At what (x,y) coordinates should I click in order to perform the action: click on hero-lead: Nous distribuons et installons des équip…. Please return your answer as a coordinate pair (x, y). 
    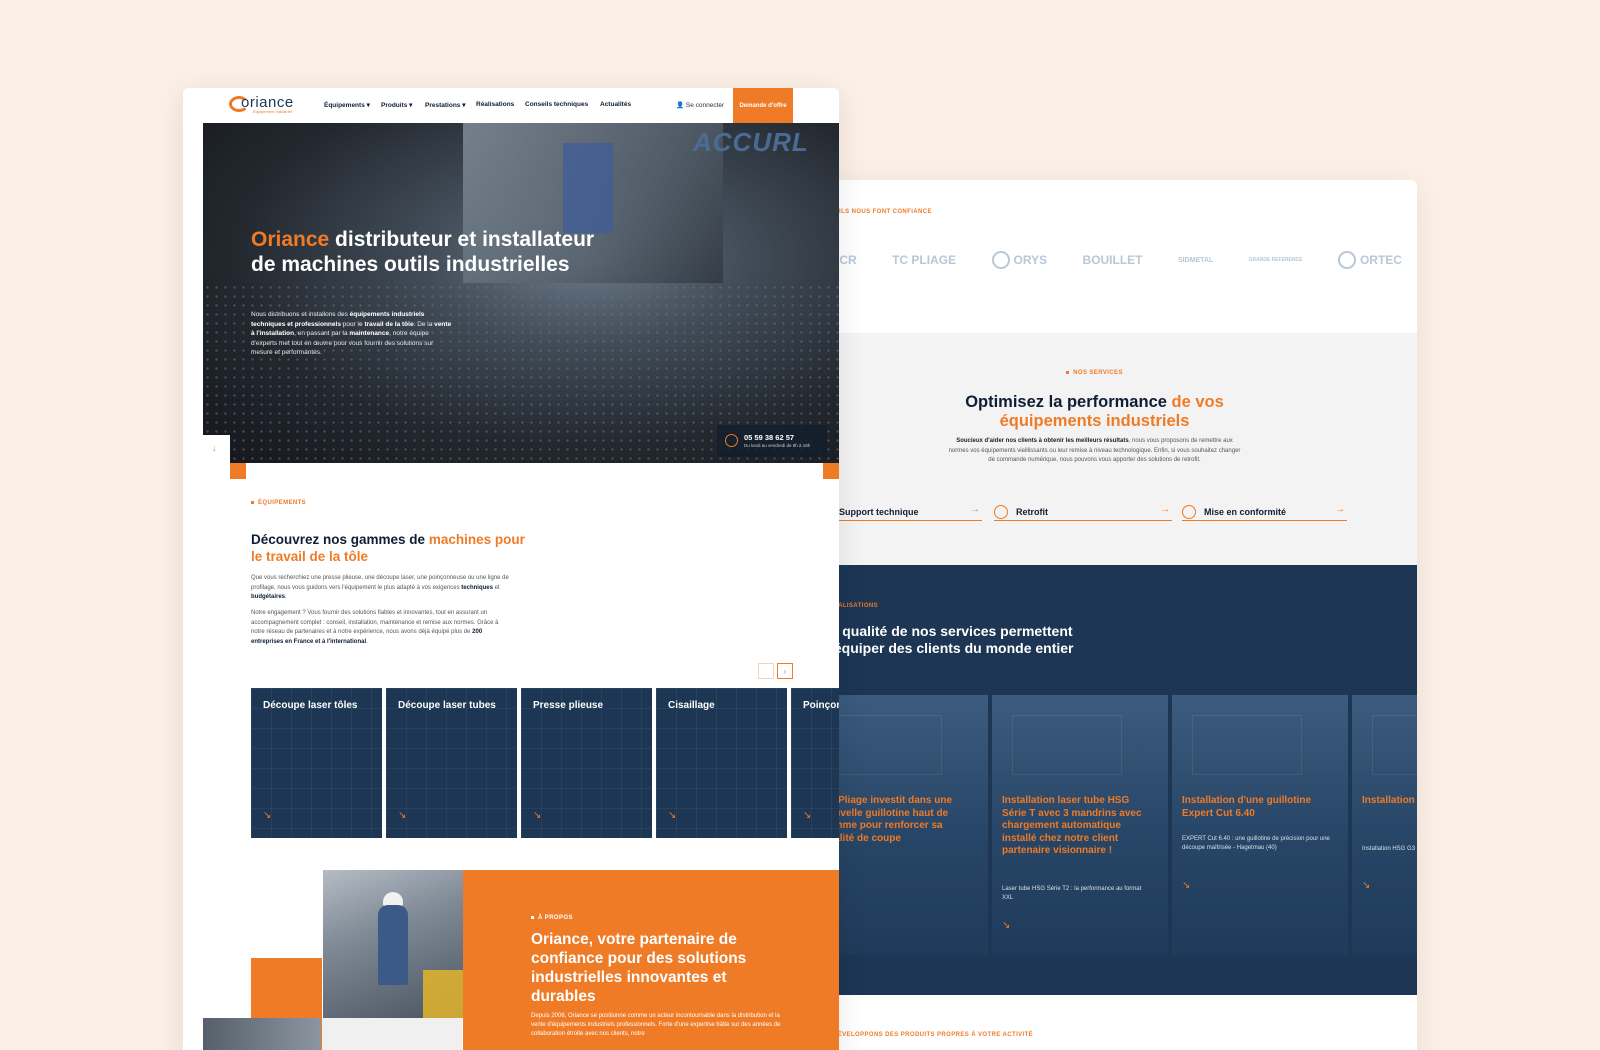
    Looking at the image, I should click on (351, 333).